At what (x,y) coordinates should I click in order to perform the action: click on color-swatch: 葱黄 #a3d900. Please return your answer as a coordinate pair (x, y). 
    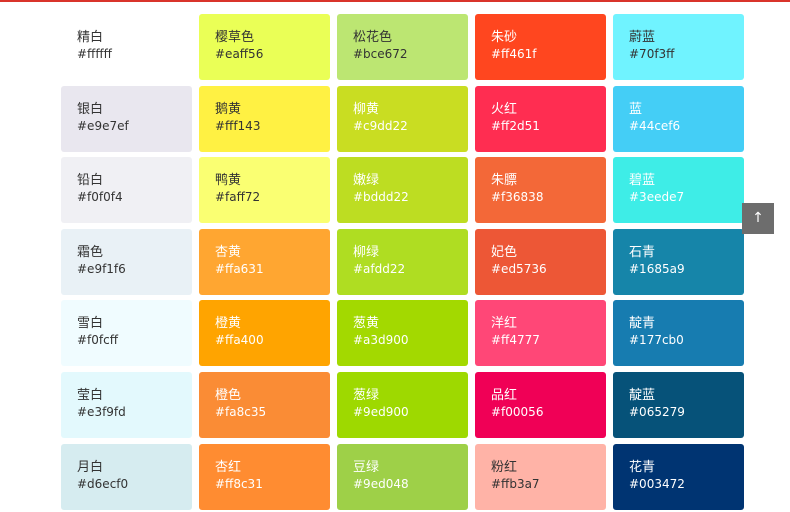
    Looking at the image, I should click on (402, 333).